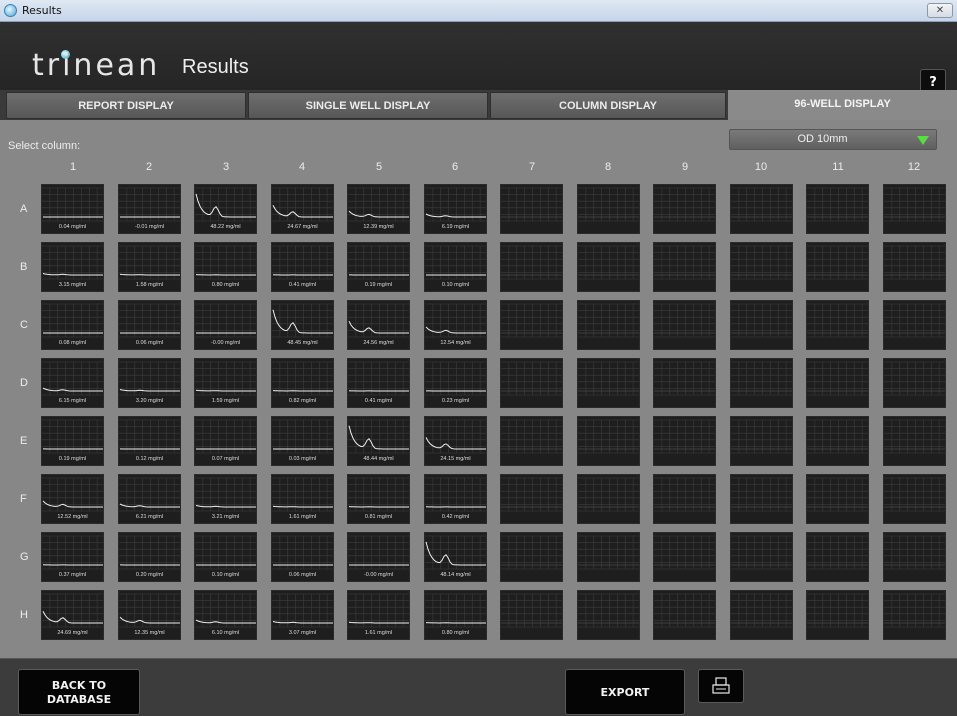 The height and width of the screenshot is (716, 957). What do you see at coordinates (149, 499) in the screenshot?
I see `well-f2: 6.21 mg/ml` at bounding box center [149, 499].